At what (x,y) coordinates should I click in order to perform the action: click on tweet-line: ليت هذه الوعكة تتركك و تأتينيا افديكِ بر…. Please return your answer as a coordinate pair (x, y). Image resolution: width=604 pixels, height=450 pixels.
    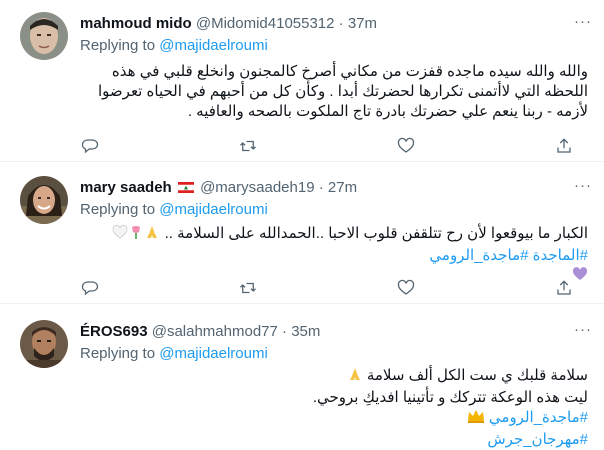
    Looking at the image, I should click on (334, 398).